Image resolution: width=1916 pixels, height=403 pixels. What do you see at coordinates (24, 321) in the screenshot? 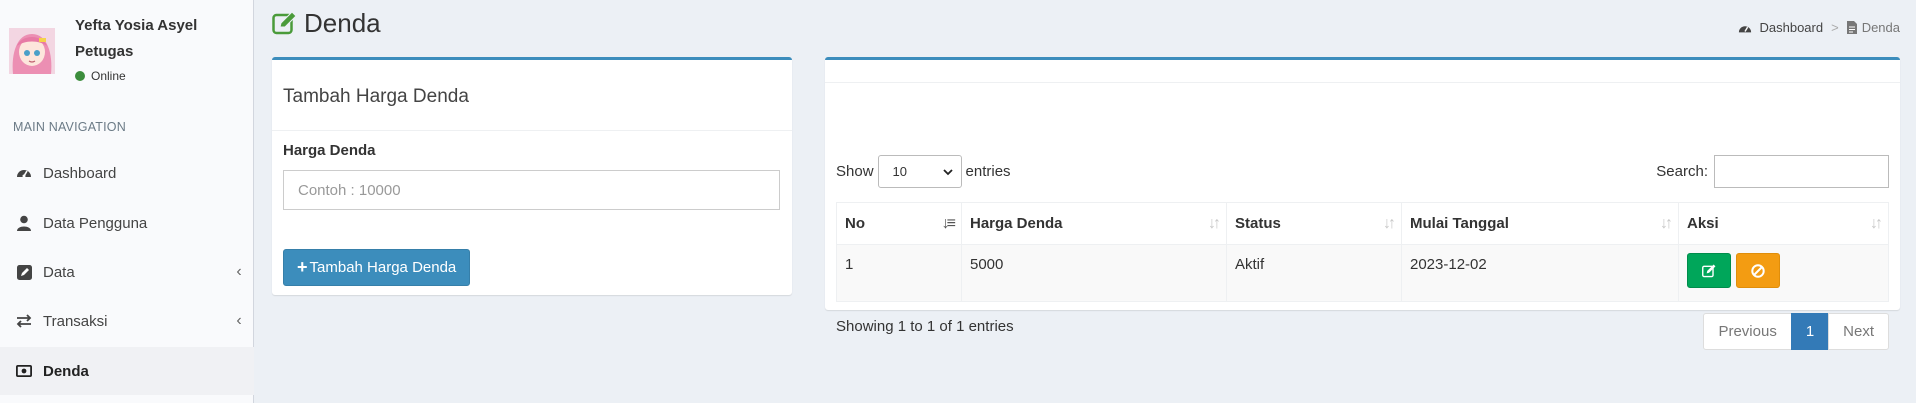
I see `exchange-icon` at bounding box center [24, 321].